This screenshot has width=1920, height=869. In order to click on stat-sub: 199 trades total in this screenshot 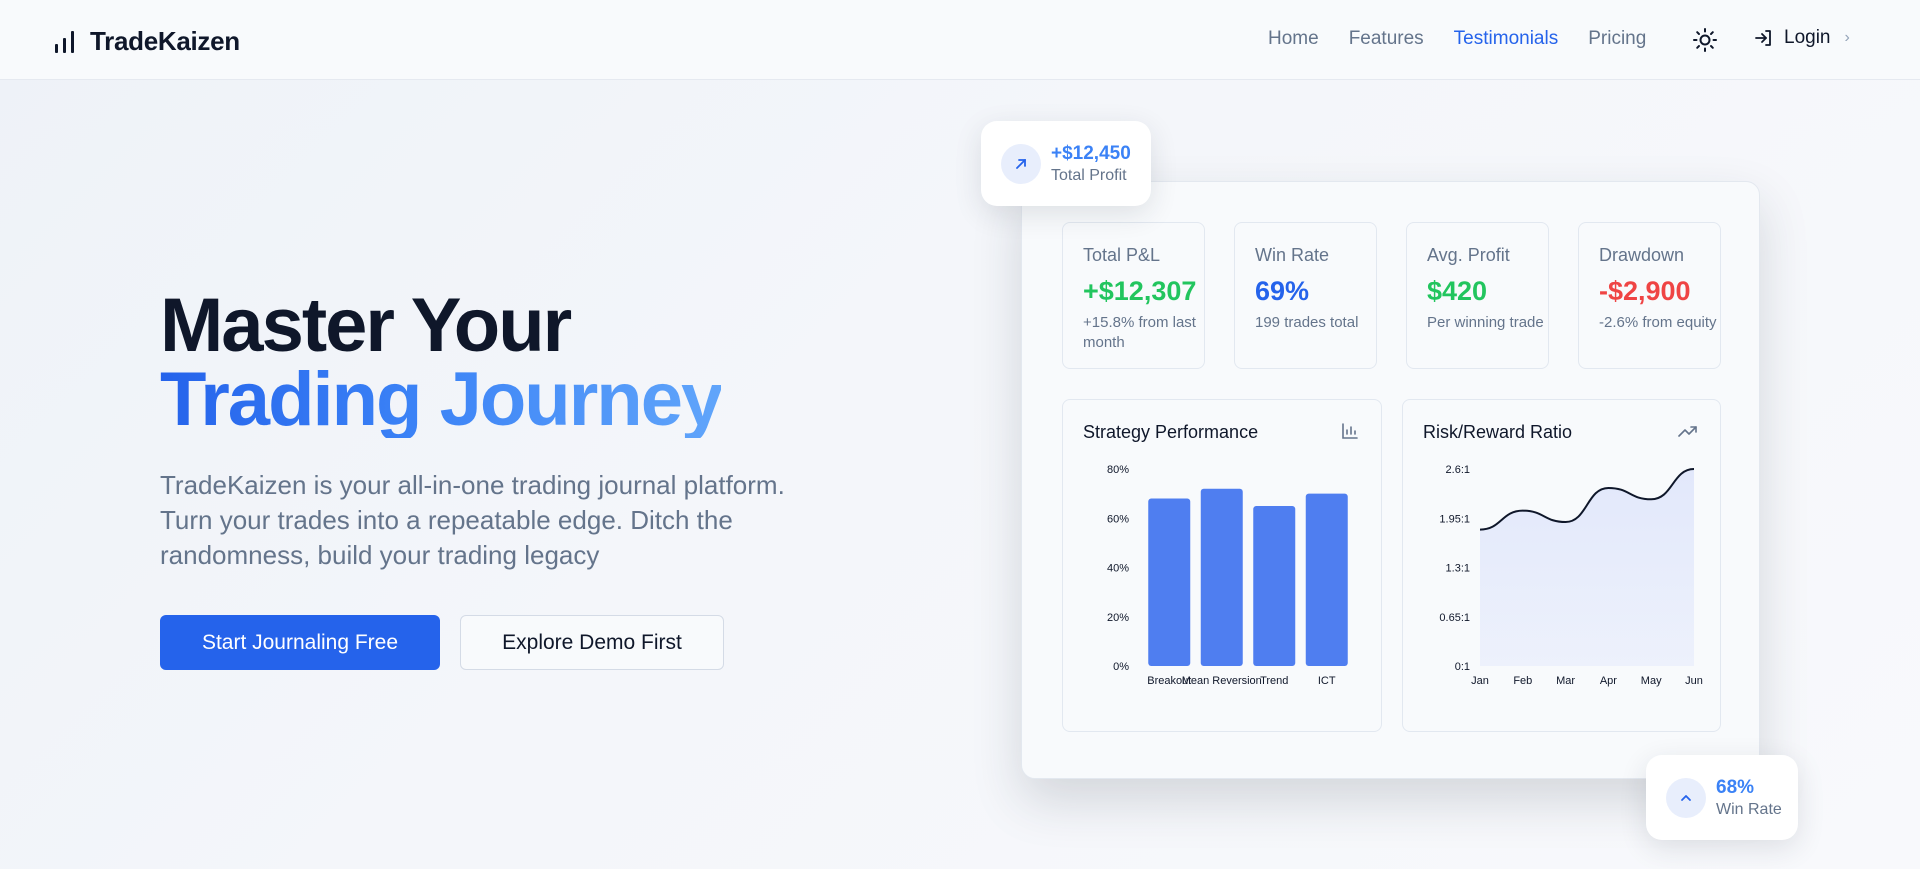, I will do `click(1307, 322)`.